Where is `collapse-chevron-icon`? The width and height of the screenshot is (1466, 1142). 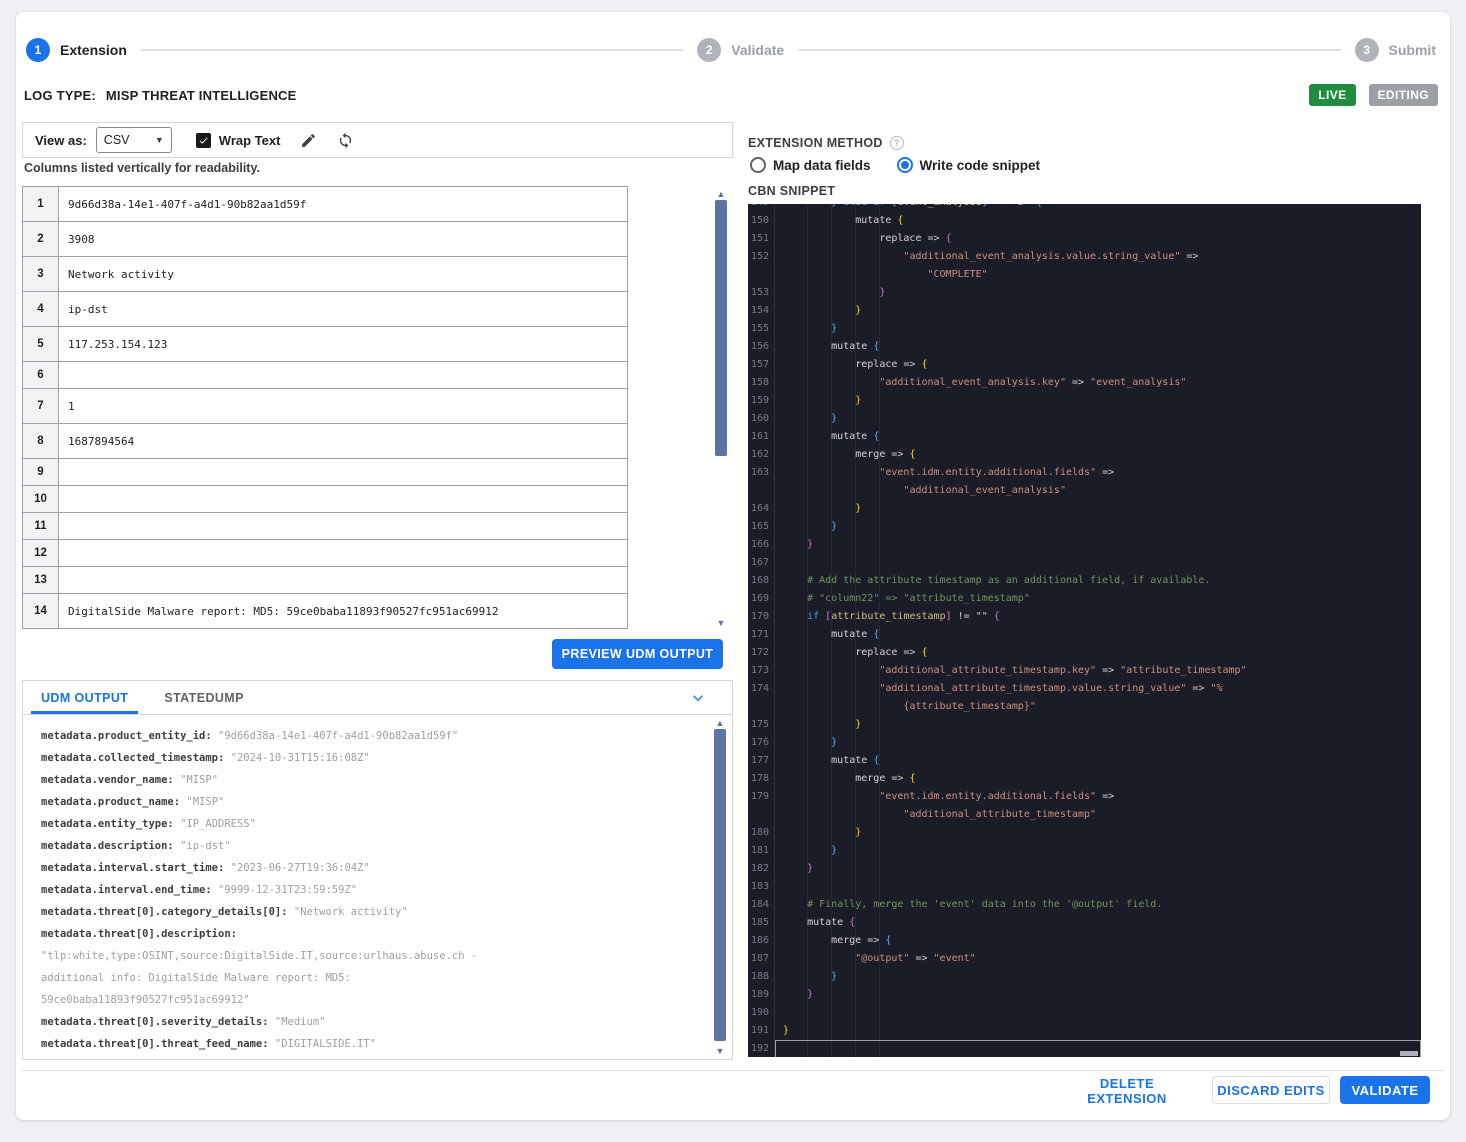 collapse-chevron-icon is located at coordinates (698, 698).